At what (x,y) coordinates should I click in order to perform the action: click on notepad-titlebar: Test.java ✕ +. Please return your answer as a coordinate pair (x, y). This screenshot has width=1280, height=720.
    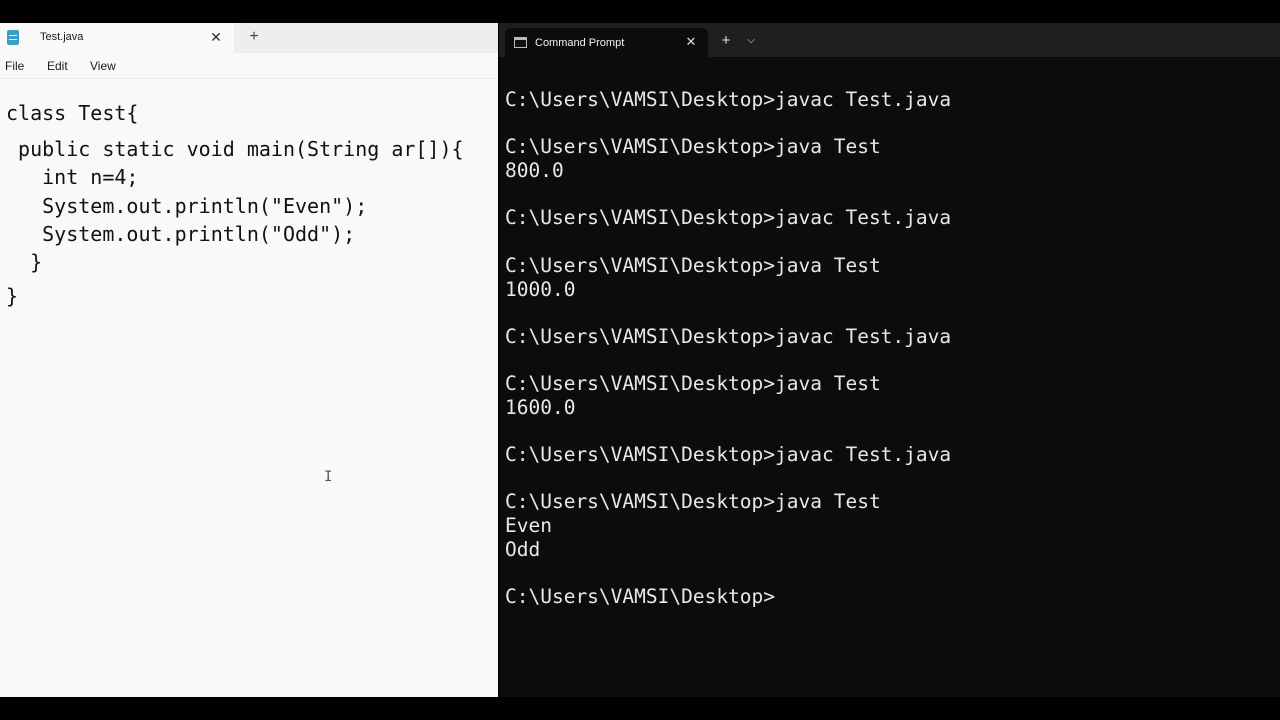
    Looking at the image, I should click on (249, 38).